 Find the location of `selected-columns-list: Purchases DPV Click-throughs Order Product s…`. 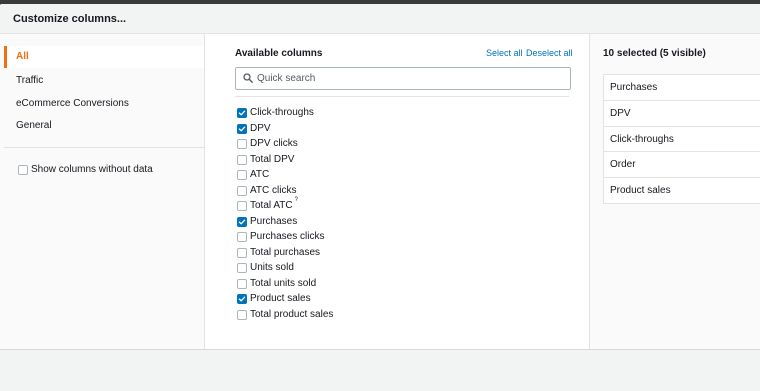

selected-columns-list: Purchases DPV Click-throughs Order Product s… is located at coordinates (681, 139).